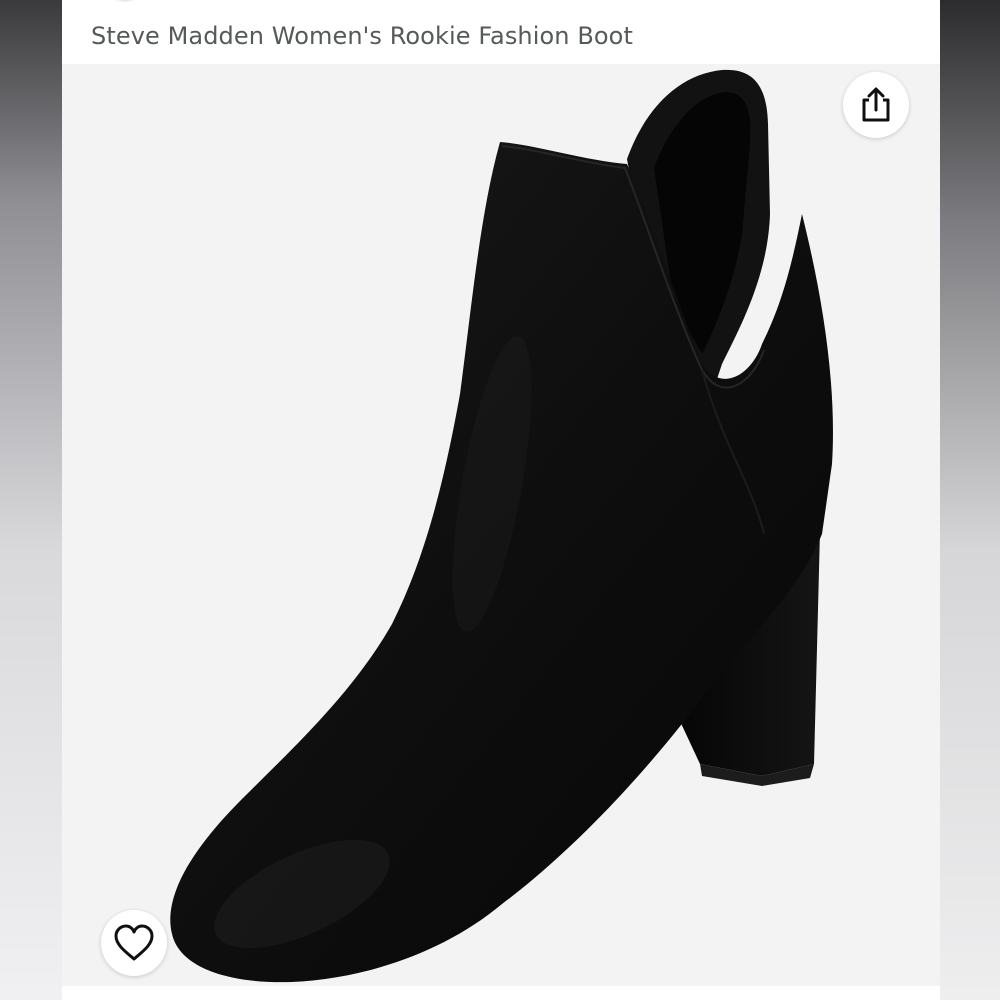 The width and height of the screenshot is (1000, 1000). What do you see at coordinates (970, 500) in the screenshot?
I see `background-blur-right` at bounding box center [970, 500].